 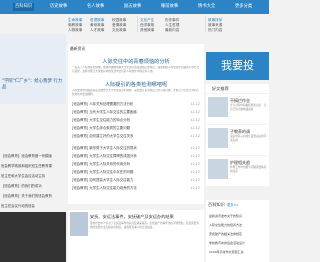 What do you see at coordinates (119, 30) in the screenshot?
I see `subnav-link: 文化故事` at bounding box center [119, 30].